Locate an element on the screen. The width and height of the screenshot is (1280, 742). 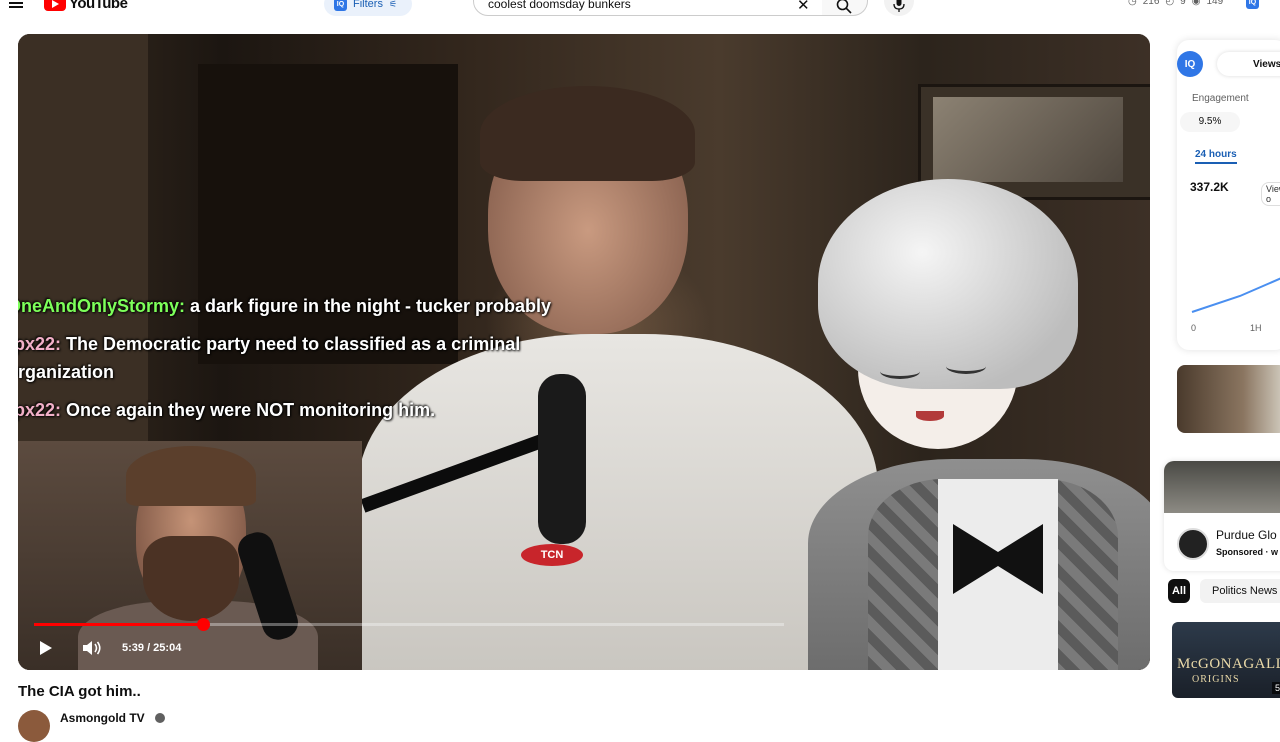
thumbnail-title: McGONAGALL is located at coordinates (1228, 664).